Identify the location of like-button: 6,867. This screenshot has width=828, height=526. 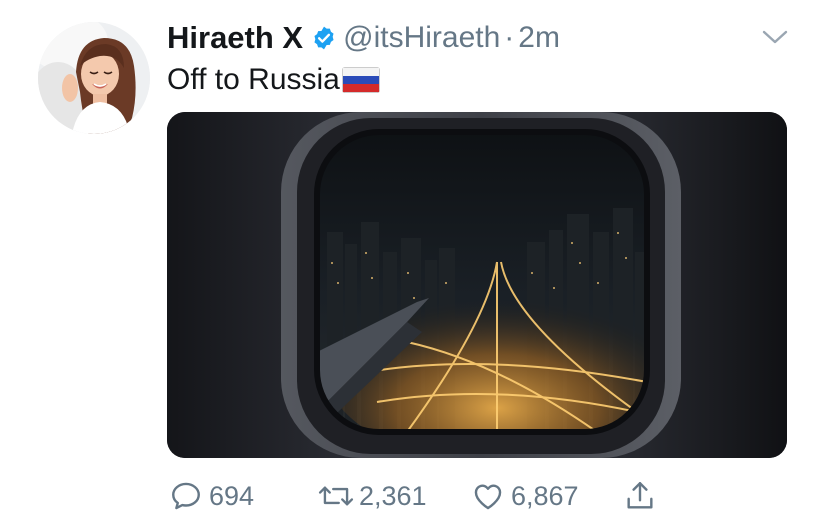
(545, 496).